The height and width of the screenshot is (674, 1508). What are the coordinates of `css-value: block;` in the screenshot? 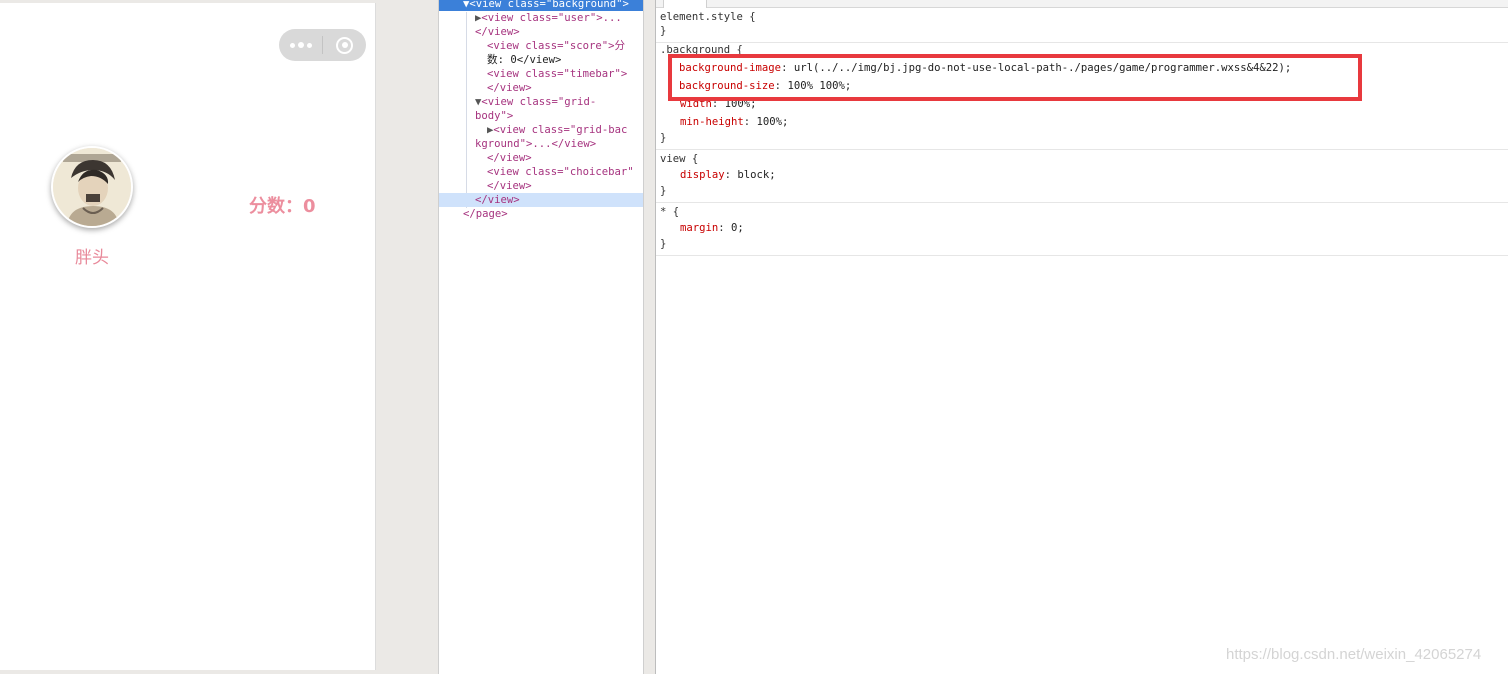 It's located at (756, 175).